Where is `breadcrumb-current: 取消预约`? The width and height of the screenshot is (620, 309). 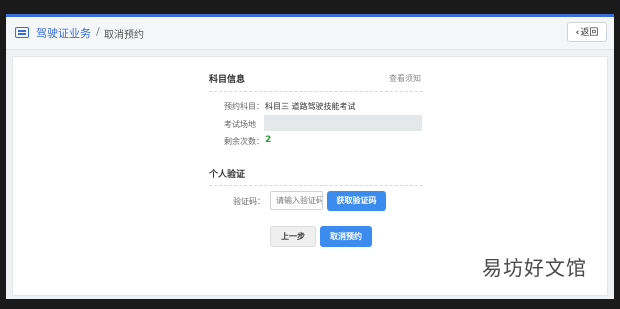
breadcrumb-current: 取消预约 is located at coordinates (124, 35).